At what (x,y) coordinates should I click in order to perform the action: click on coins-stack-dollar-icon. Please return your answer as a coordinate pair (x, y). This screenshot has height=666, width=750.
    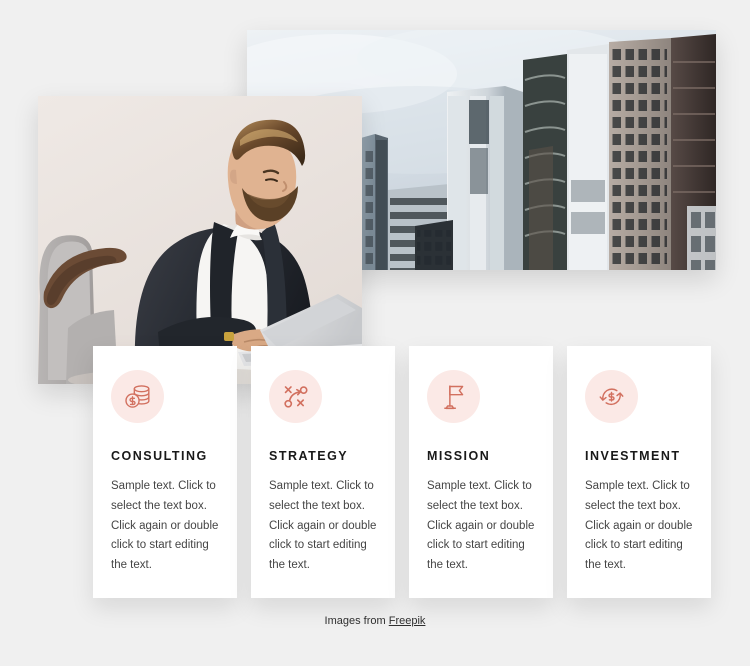
    Looking at the image, I should click on (137, 396).